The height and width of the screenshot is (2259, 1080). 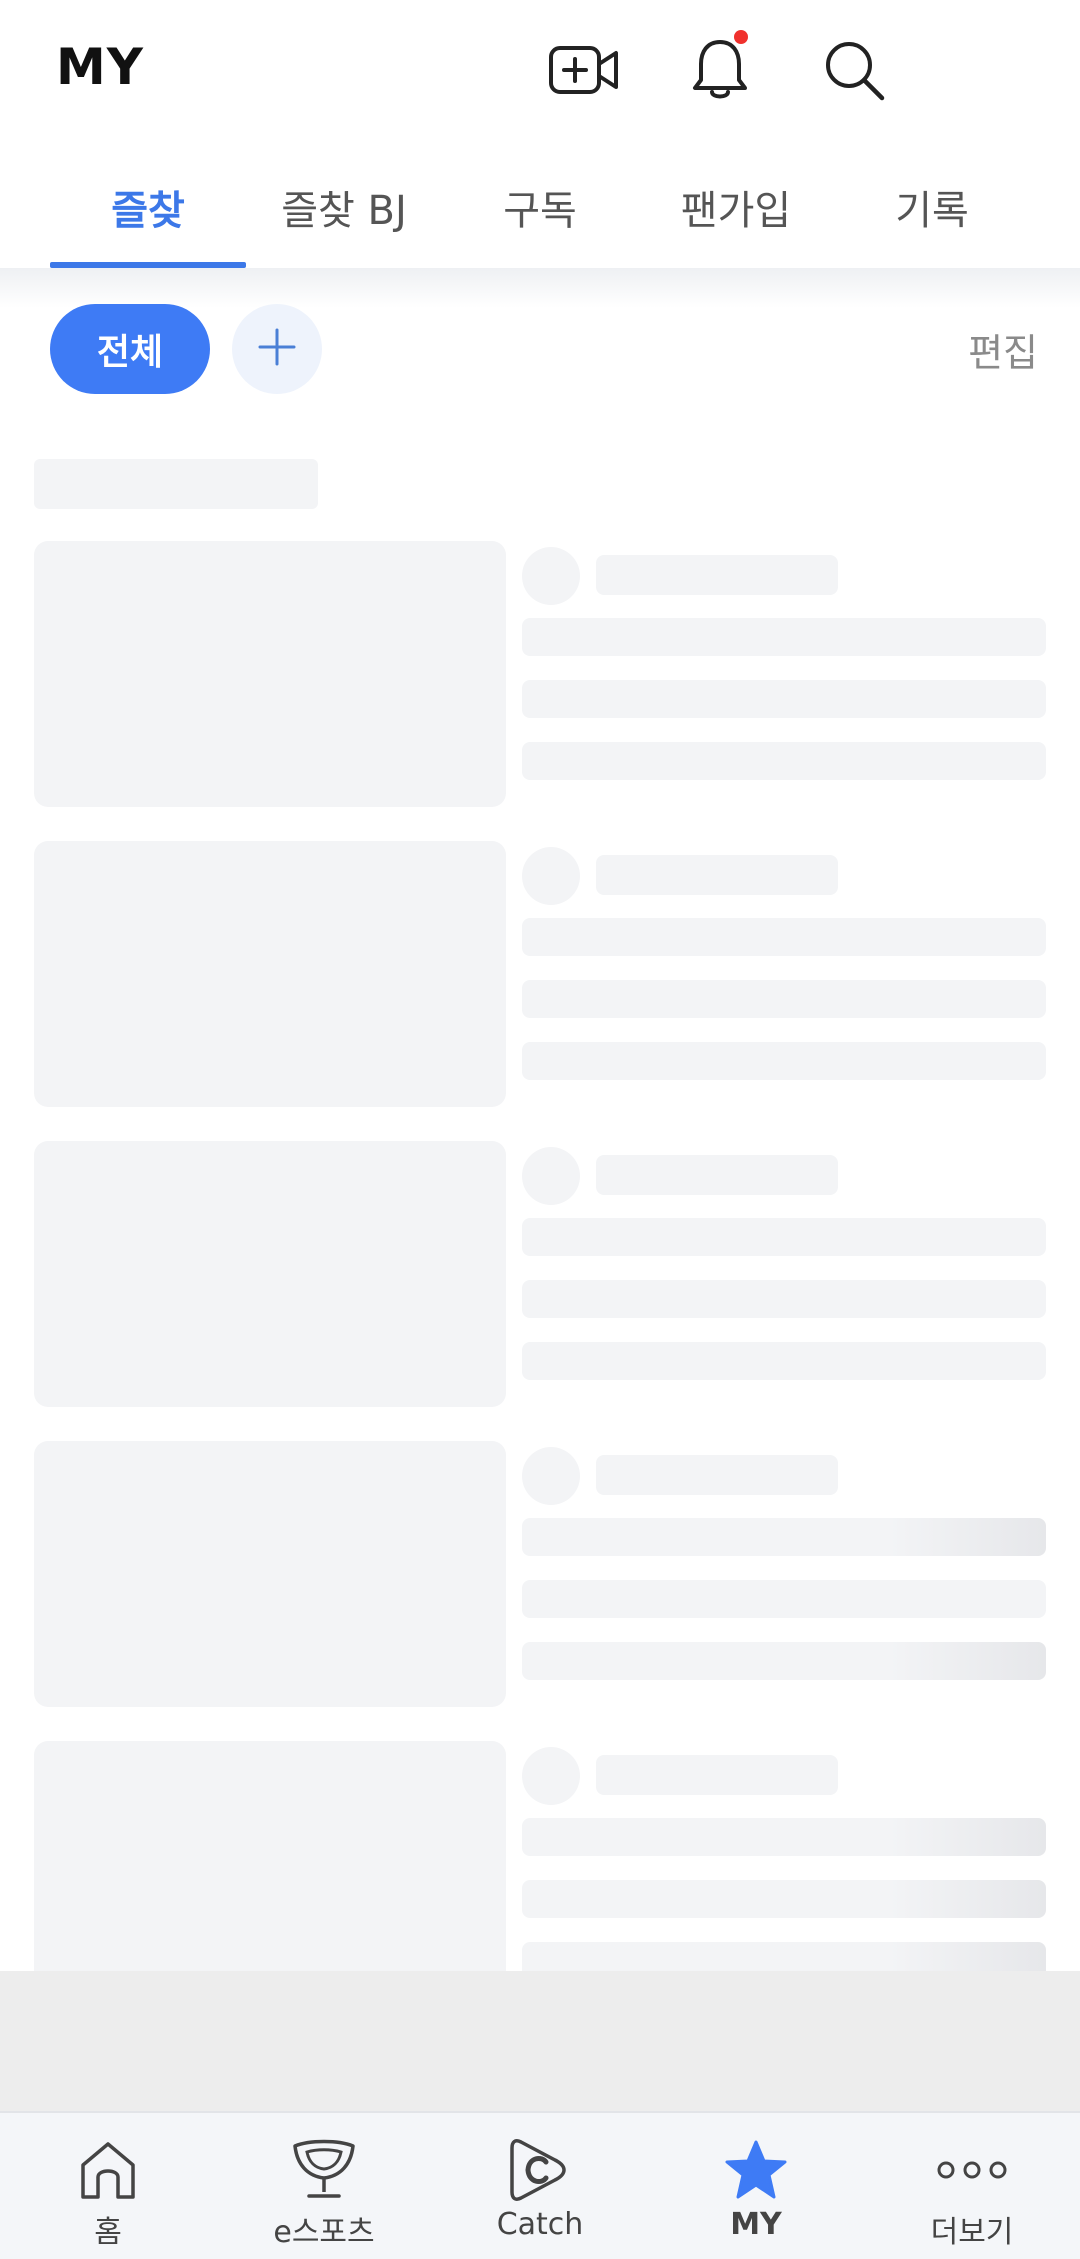 What do you see at coordinates (324, 2232) in the screenshot?
I see `nav-label: e스포츠` at bounding box center [324, 2232].